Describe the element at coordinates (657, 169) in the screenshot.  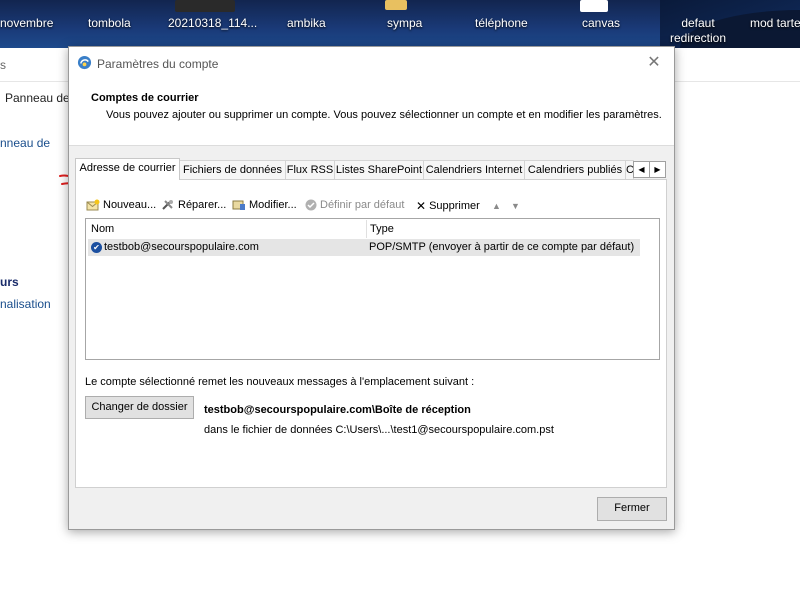
I see `tab-scroll-right-icon: ▶` at that location.